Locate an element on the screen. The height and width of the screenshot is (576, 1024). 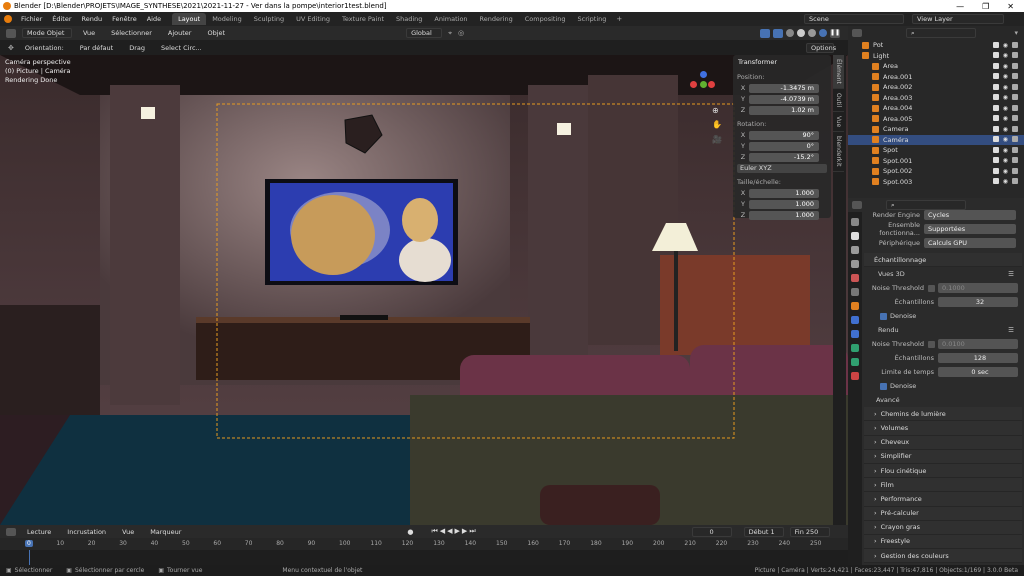
panel-header: › Chemins de lumière is located at coordinates (943, 414).